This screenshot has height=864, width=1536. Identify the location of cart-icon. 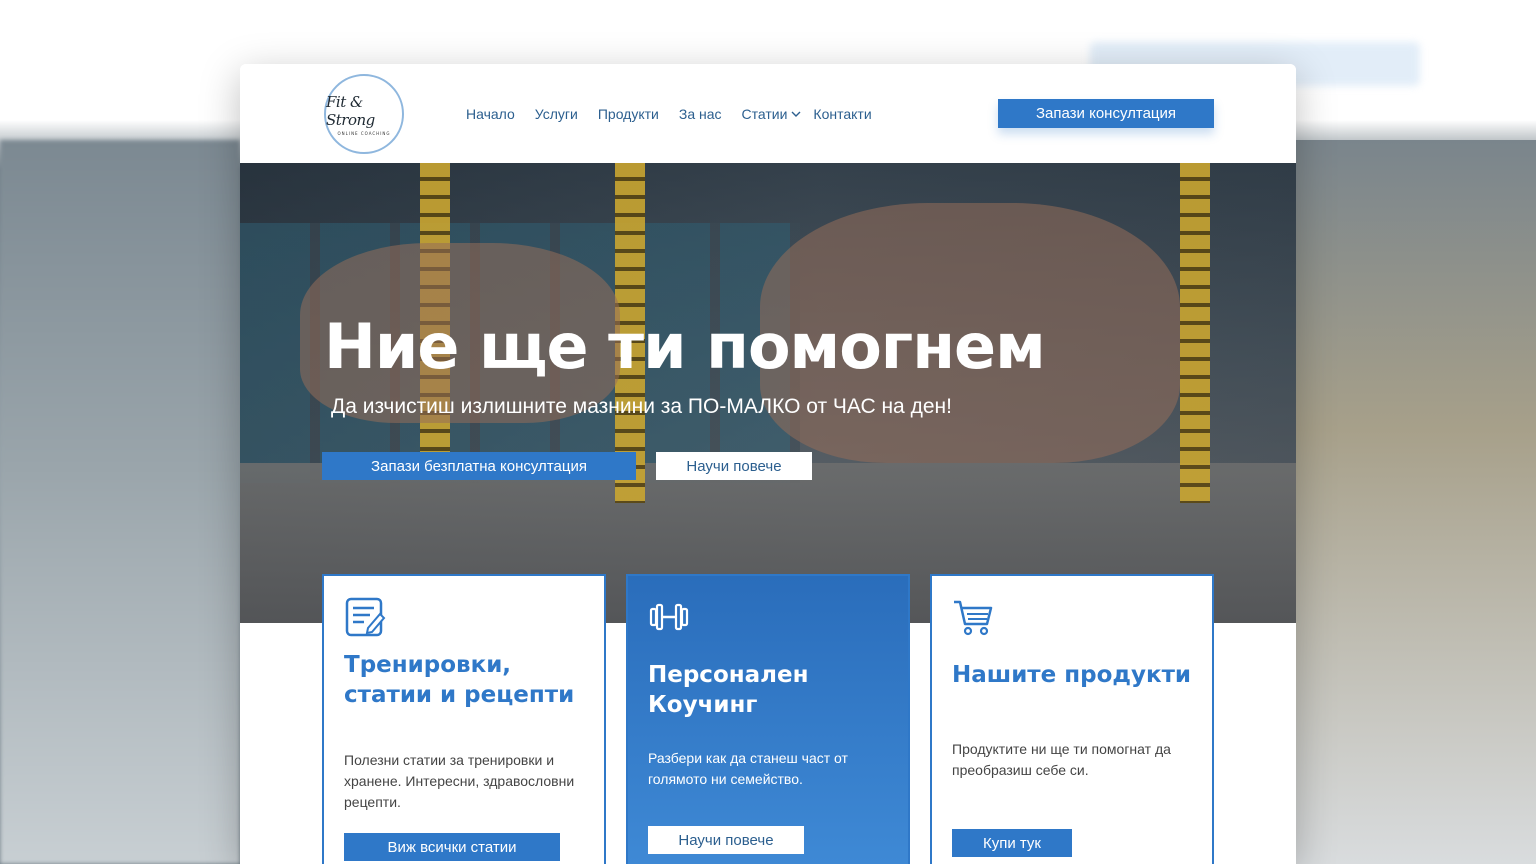
(973, 618).